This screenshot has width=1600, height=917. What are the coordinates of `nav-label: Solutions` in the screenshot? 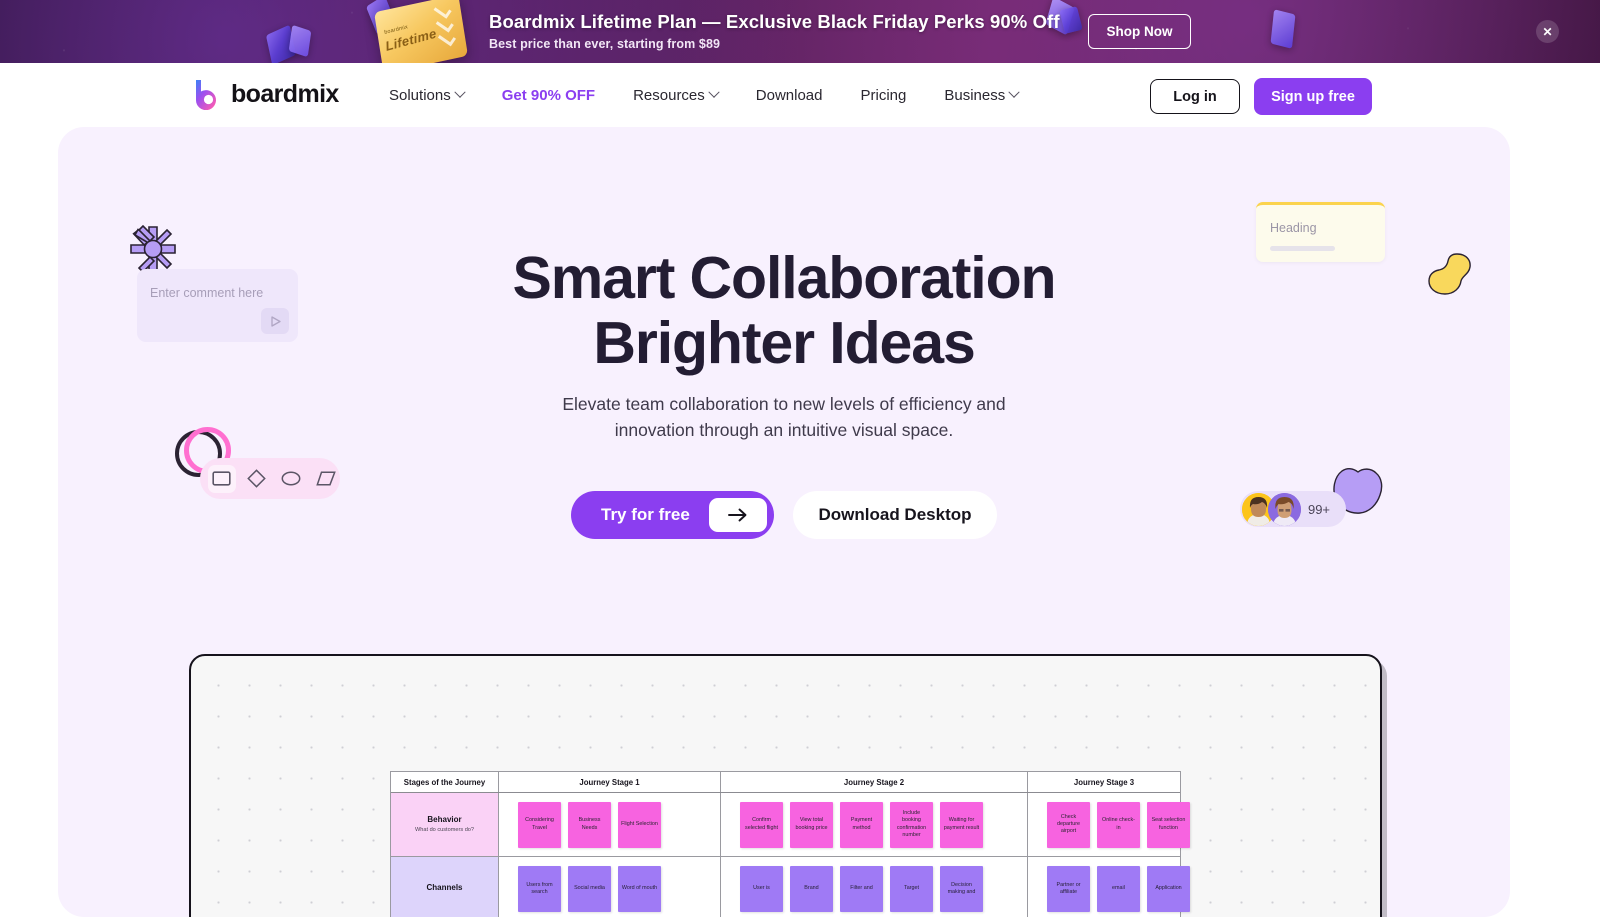 It's located at (420, 95).